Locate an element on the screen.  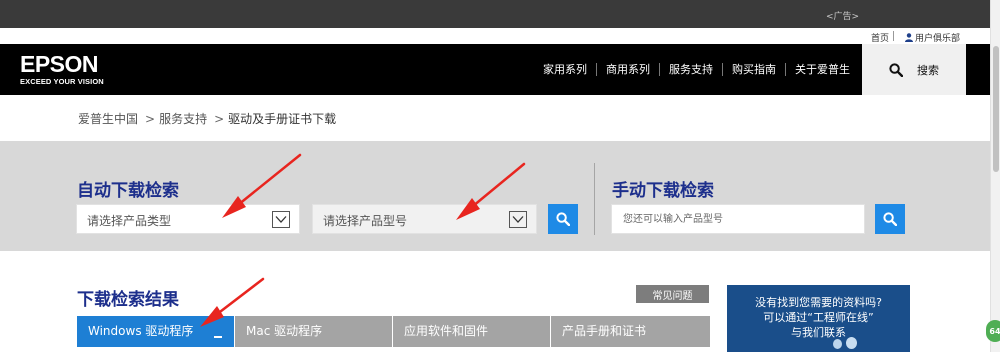
product-type-select: 请选择产品类型 is located at coordinates (188, 219).